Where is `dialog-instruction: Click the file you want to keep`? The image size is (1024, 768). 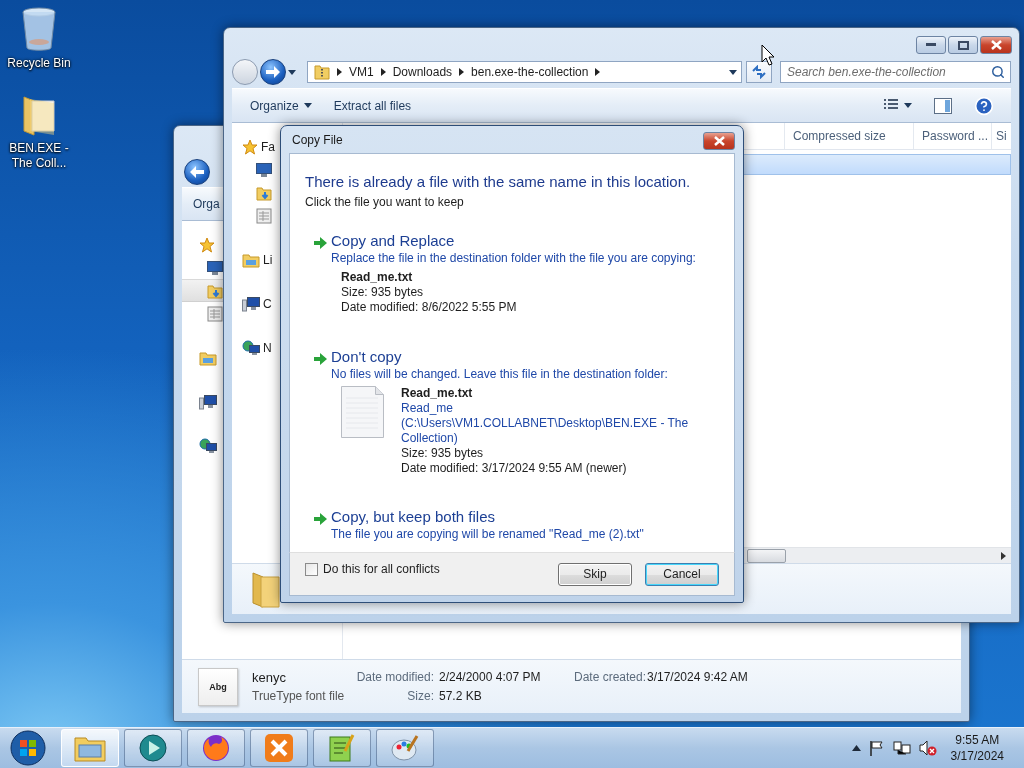
dialog-instruction: Click the file you want to keep is located at coordinates (385, 202).